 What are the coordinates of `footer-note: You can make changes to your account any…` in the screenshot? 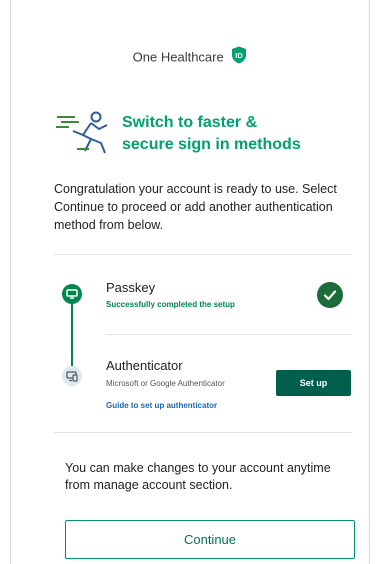 It's located at (198, 476).